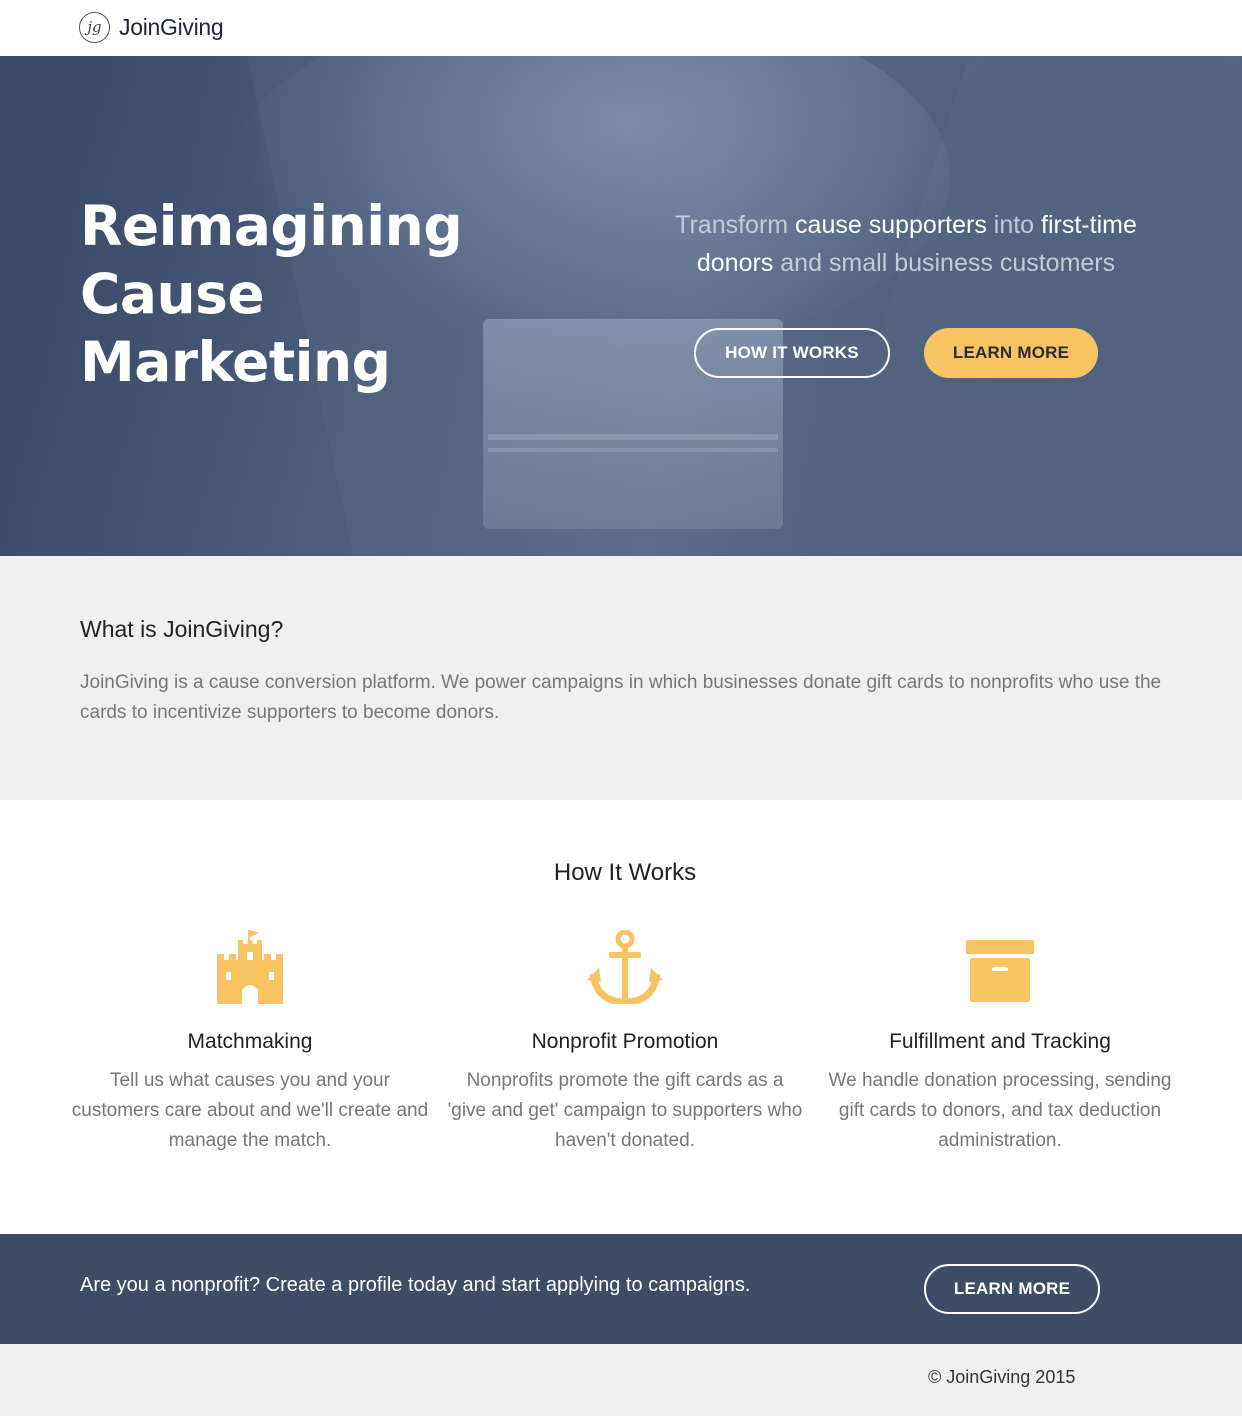  I want to click on tagline-part: and small business customers, so click(944, 263).